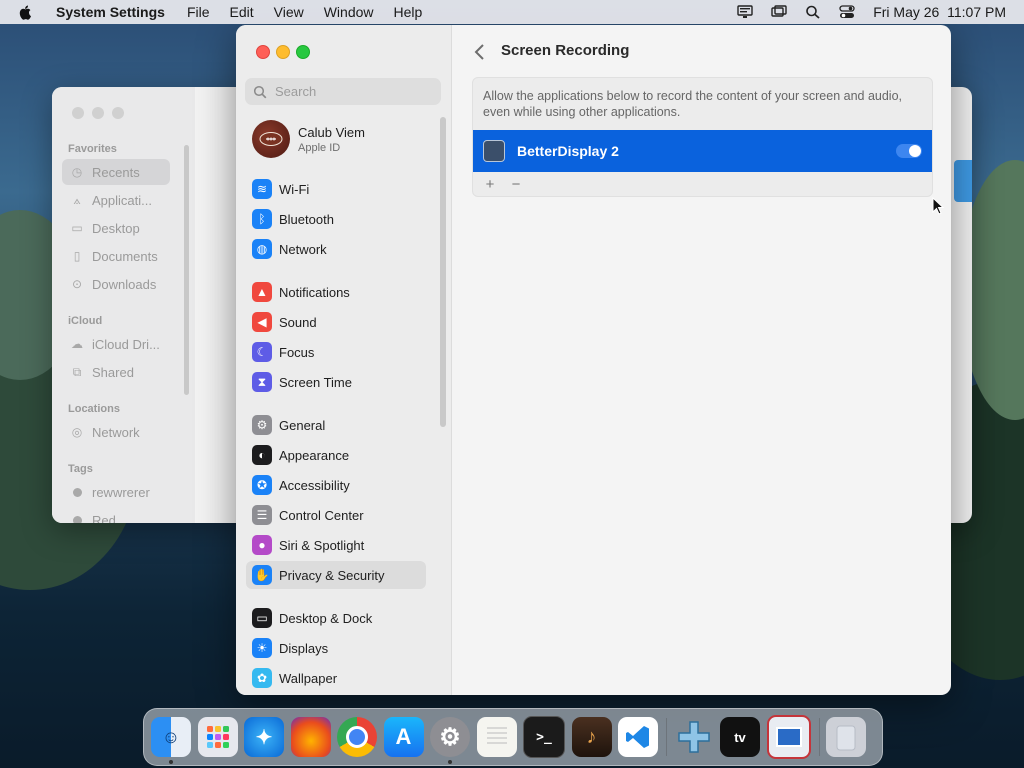 Image resolution: width=1024 pixels, height=768 pixels. What do you see at coordinates (310, 737) in the screenshot?
I see `firefox-dock-icon` at bounding box center [310, 737].